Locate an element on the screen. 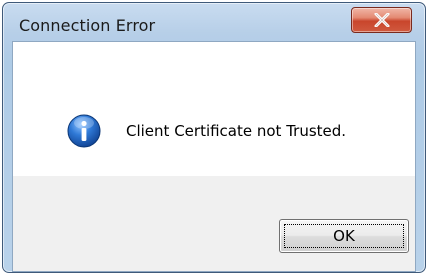 The width and height of the screenshot is (430, 277). close-x-icon is located at coordinates (381, 20).